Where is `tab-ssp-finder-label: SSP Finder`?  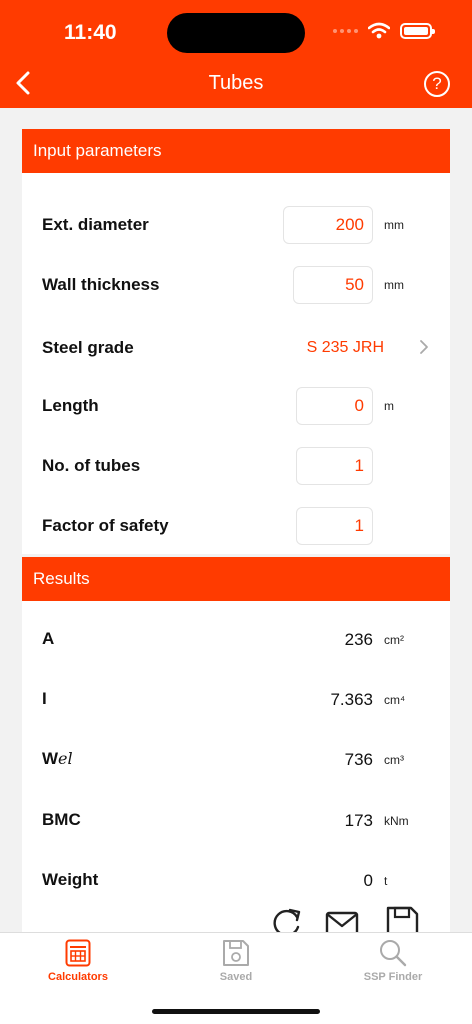 tab-ssp-finder-label: SSP Finder is located at coordinates (393, 977).